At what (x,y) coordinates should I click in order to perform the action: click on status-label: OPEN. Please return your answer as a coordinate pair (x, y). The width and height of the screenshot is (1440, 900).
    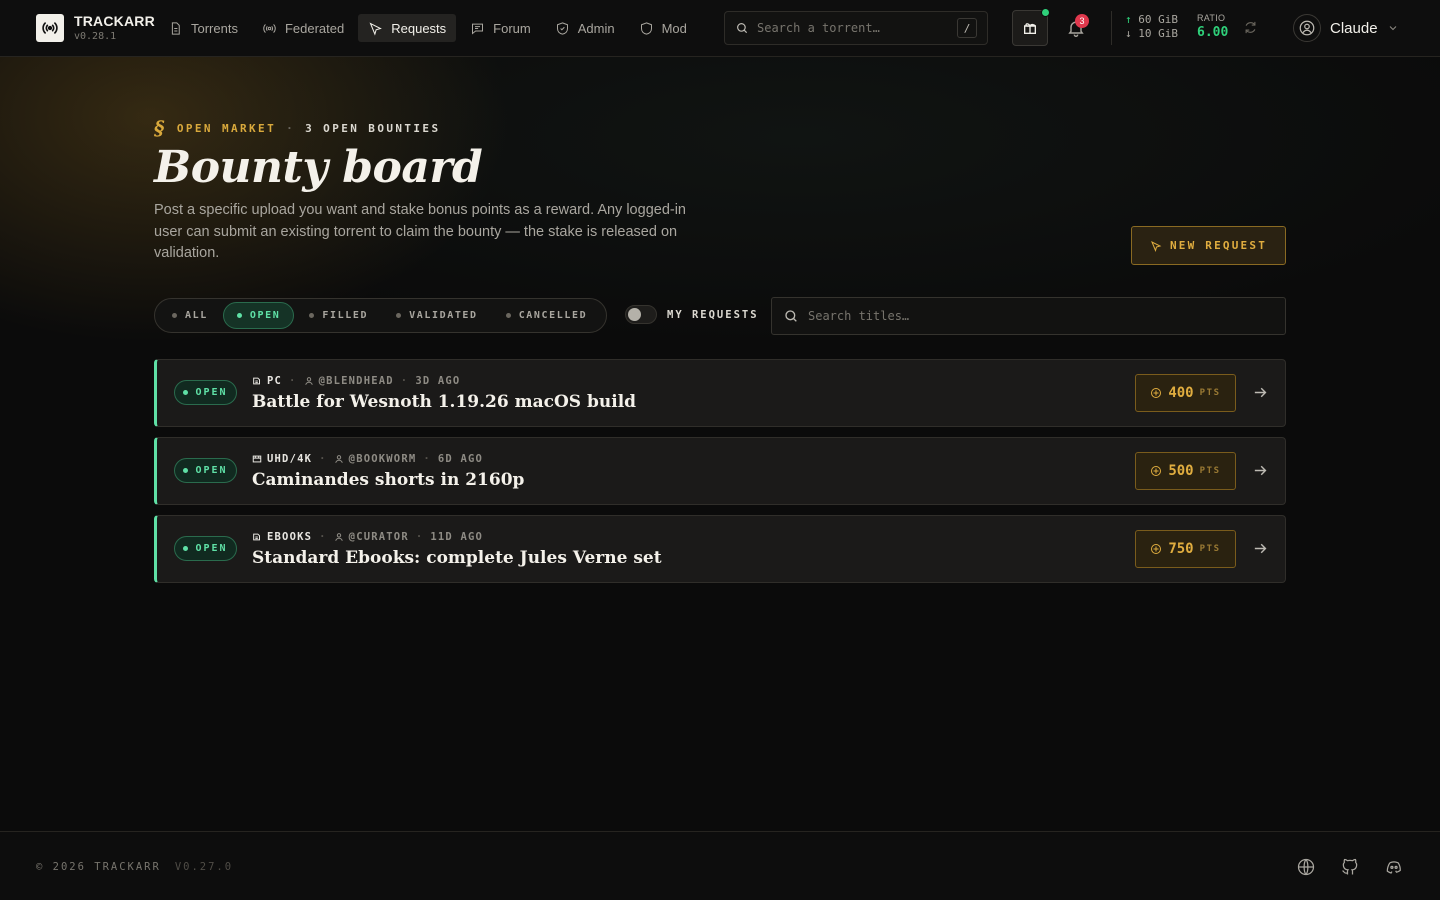
    Looking at the image, I should click on (211, 470).